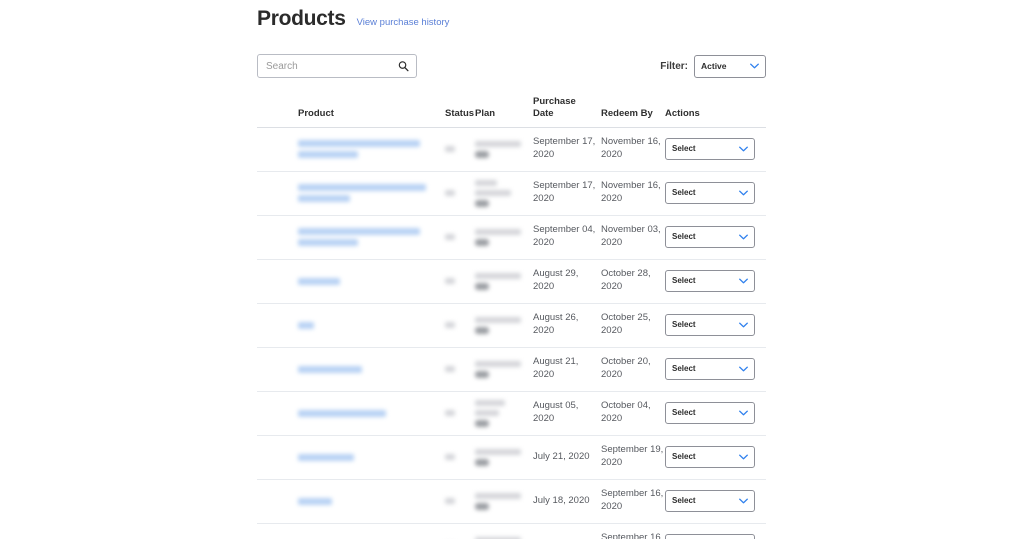  I want to click on view-purchase-history-link: View purchase history, so click(403, 22).